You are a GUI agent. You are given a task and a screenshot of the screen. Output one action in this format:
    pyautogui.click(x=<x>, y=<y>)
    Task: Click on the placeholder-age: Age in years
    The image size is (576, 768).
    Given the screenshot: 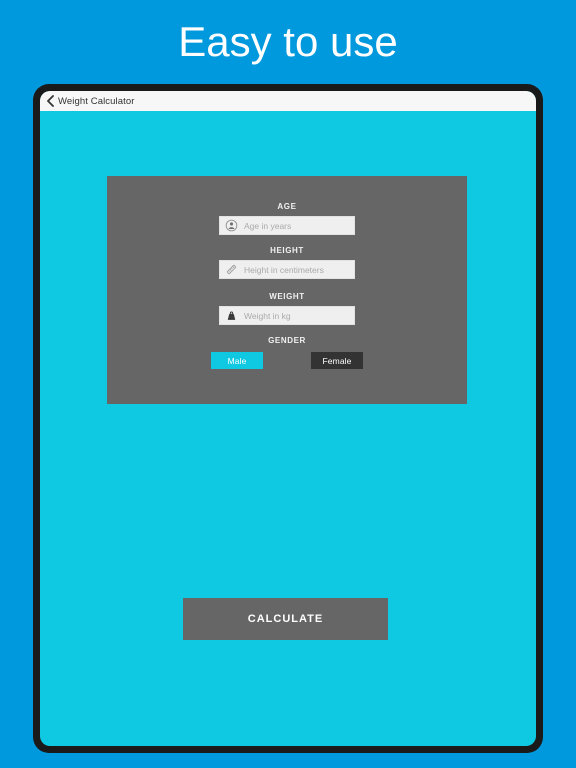 What is the action you would take?
    pyautogui.click(x=268, y=225)
    